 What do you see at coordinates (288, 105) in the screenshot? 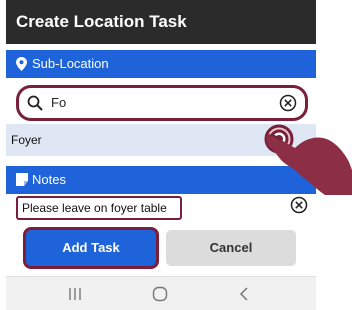
I see `clear-search-icon` at bounding box center [288, 105].